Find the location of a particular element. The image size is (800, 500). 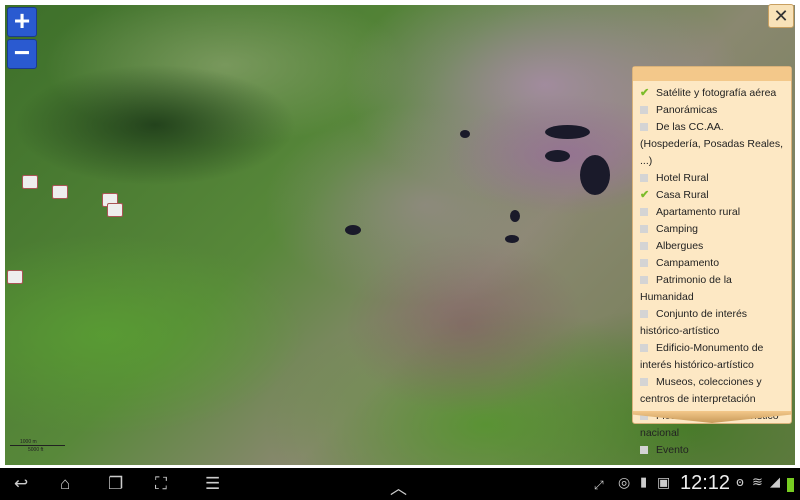

back-icon: ↩ is located at coordinates (21, 484).